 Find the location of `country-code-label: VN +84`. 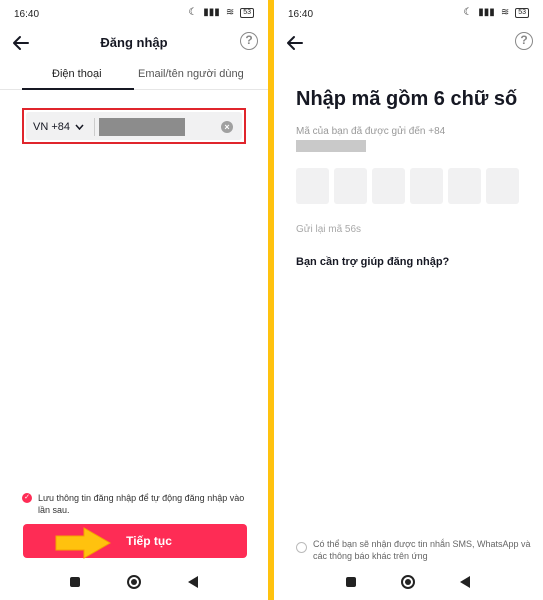

country-code-label: VN +84 is located at coordinates (51, 127).